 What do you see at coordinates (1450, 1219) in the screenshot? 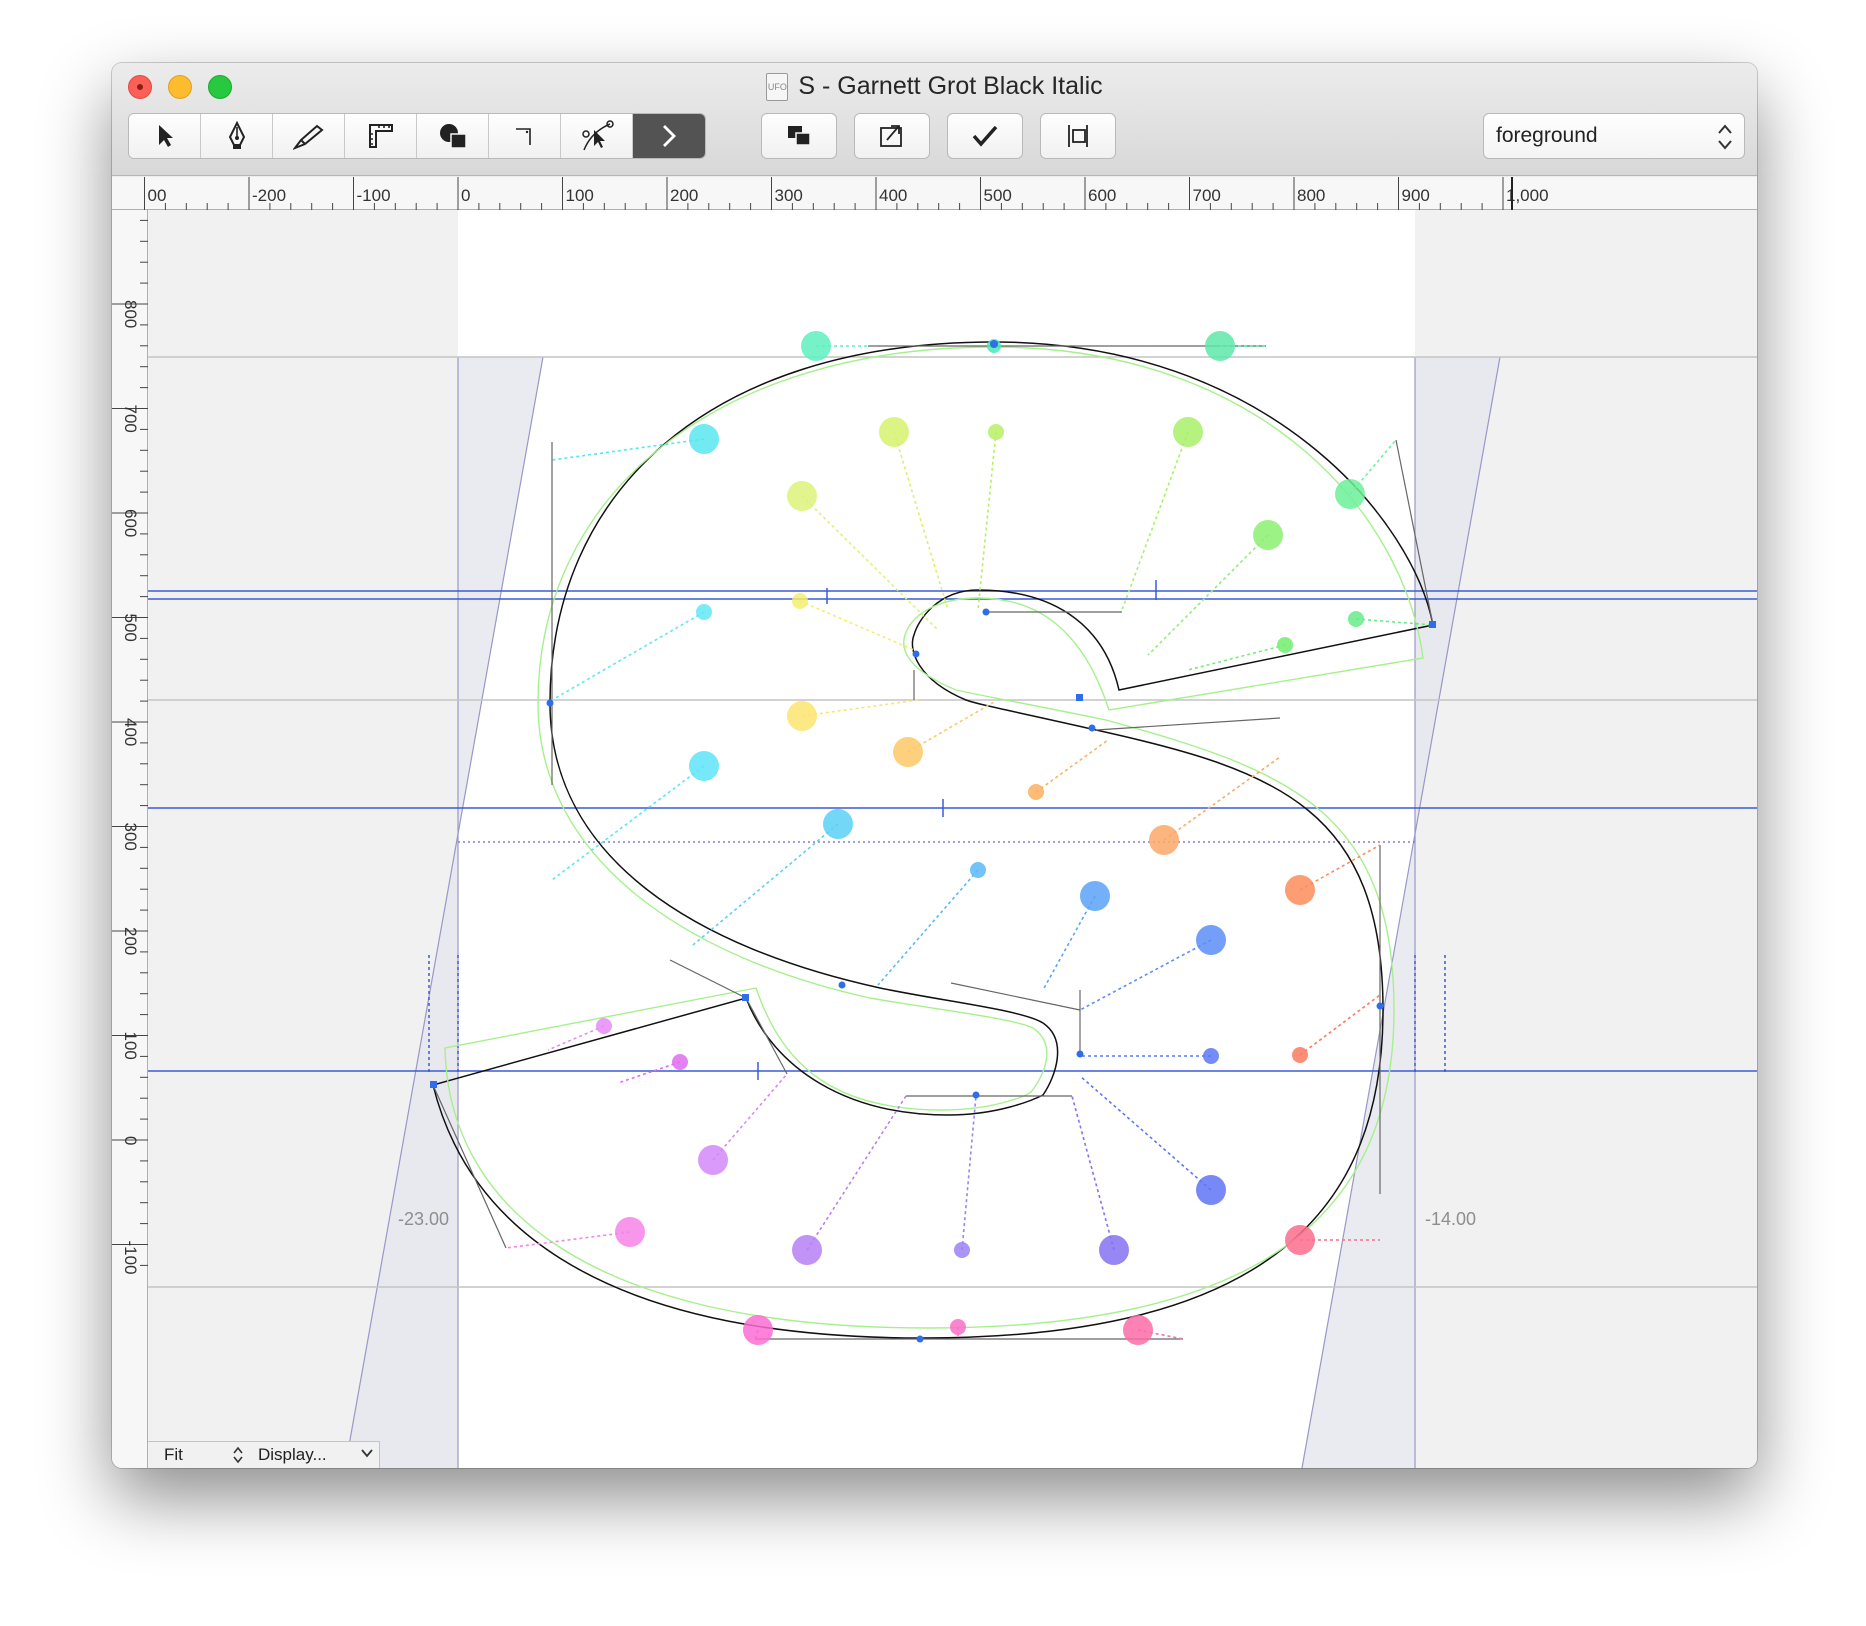
I see `right-margin-value: -14.00` at bounding box center [1450, 1219].